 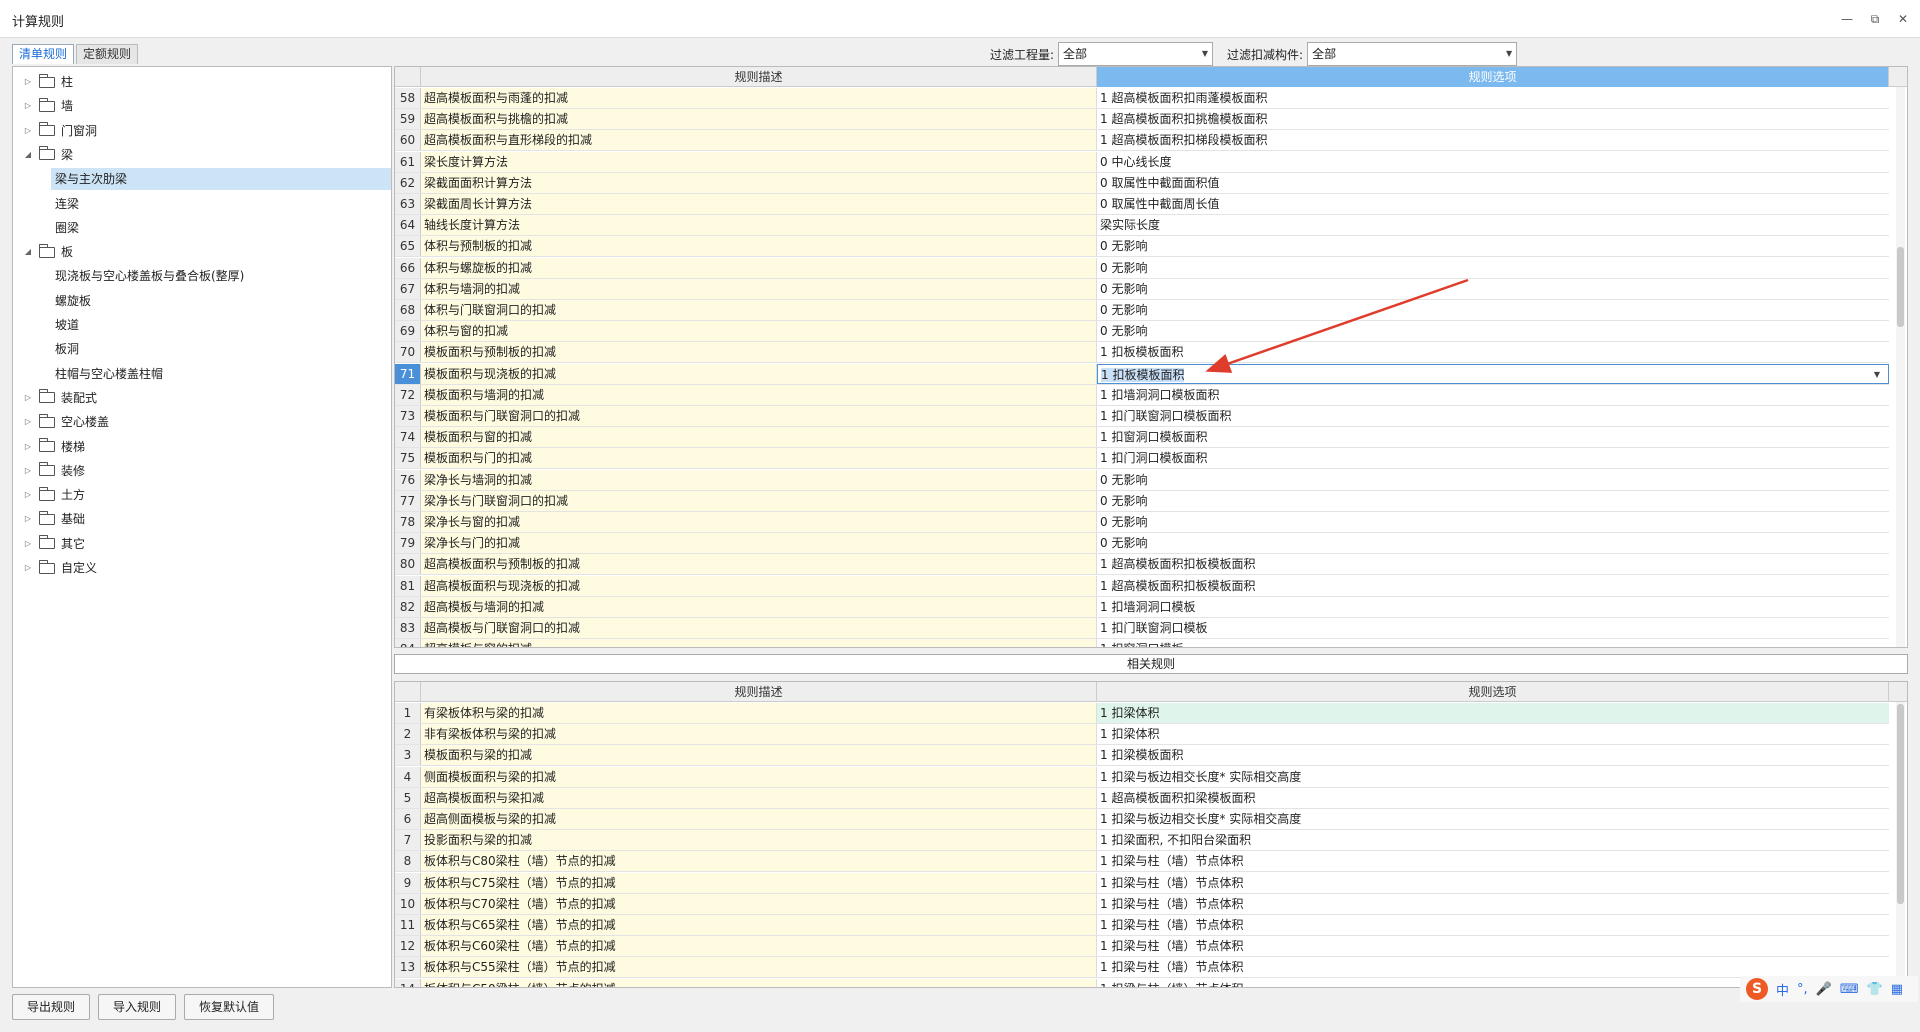 What do you see at coordinates (107, 54) in the screenshot?
I see `tab-quota-rules: 定额规则` at bounding box center [107, 54].